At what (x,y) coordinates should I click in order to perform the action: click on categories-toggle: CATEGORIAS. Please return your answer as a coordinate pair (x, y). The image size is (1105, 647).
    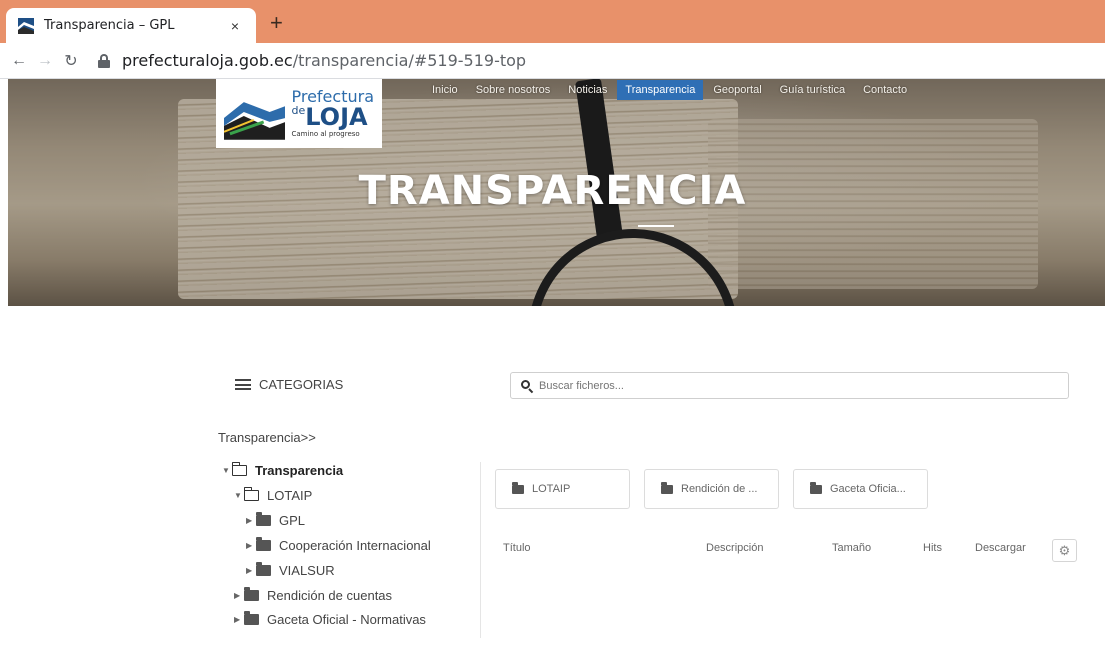
    Looking at the image, I should click on (289, 384).